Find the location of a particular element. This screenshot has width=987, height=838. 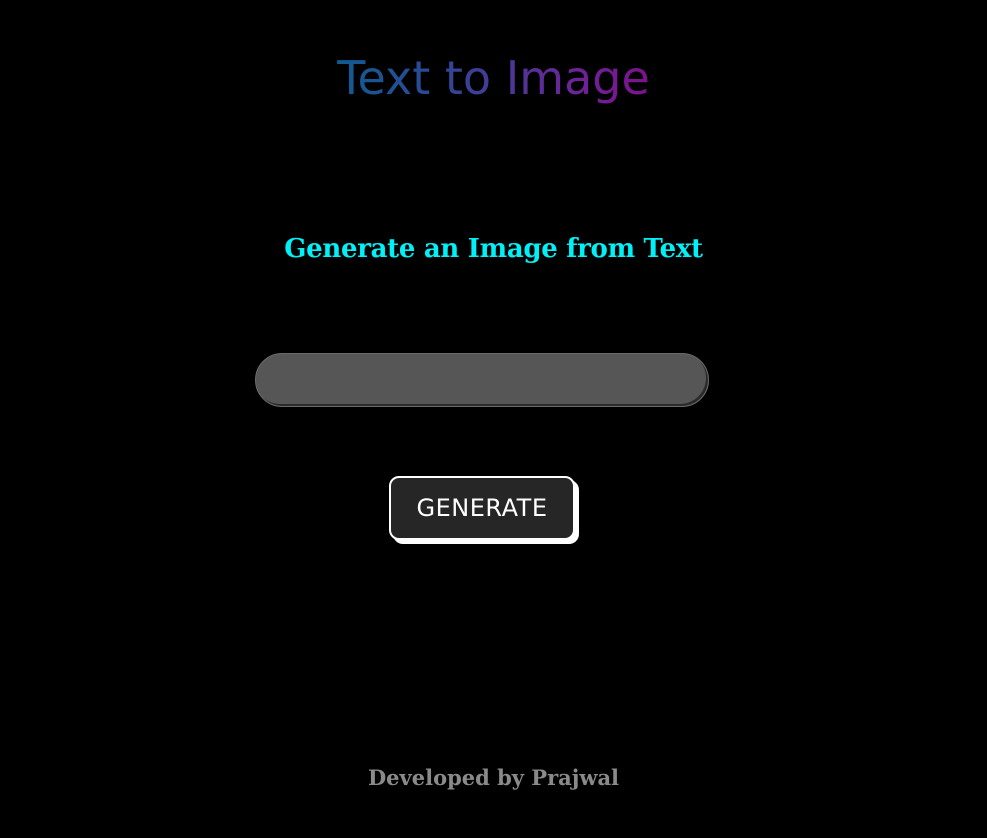

app-title: Text to Image is located at coordinates (493, 78).